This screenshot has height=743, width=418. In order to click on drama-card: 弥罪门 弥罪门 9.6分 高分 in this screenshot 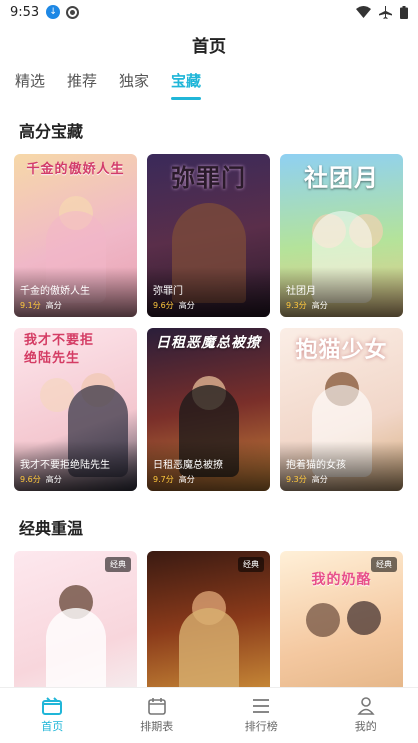, I will do `click(208, 235)`.